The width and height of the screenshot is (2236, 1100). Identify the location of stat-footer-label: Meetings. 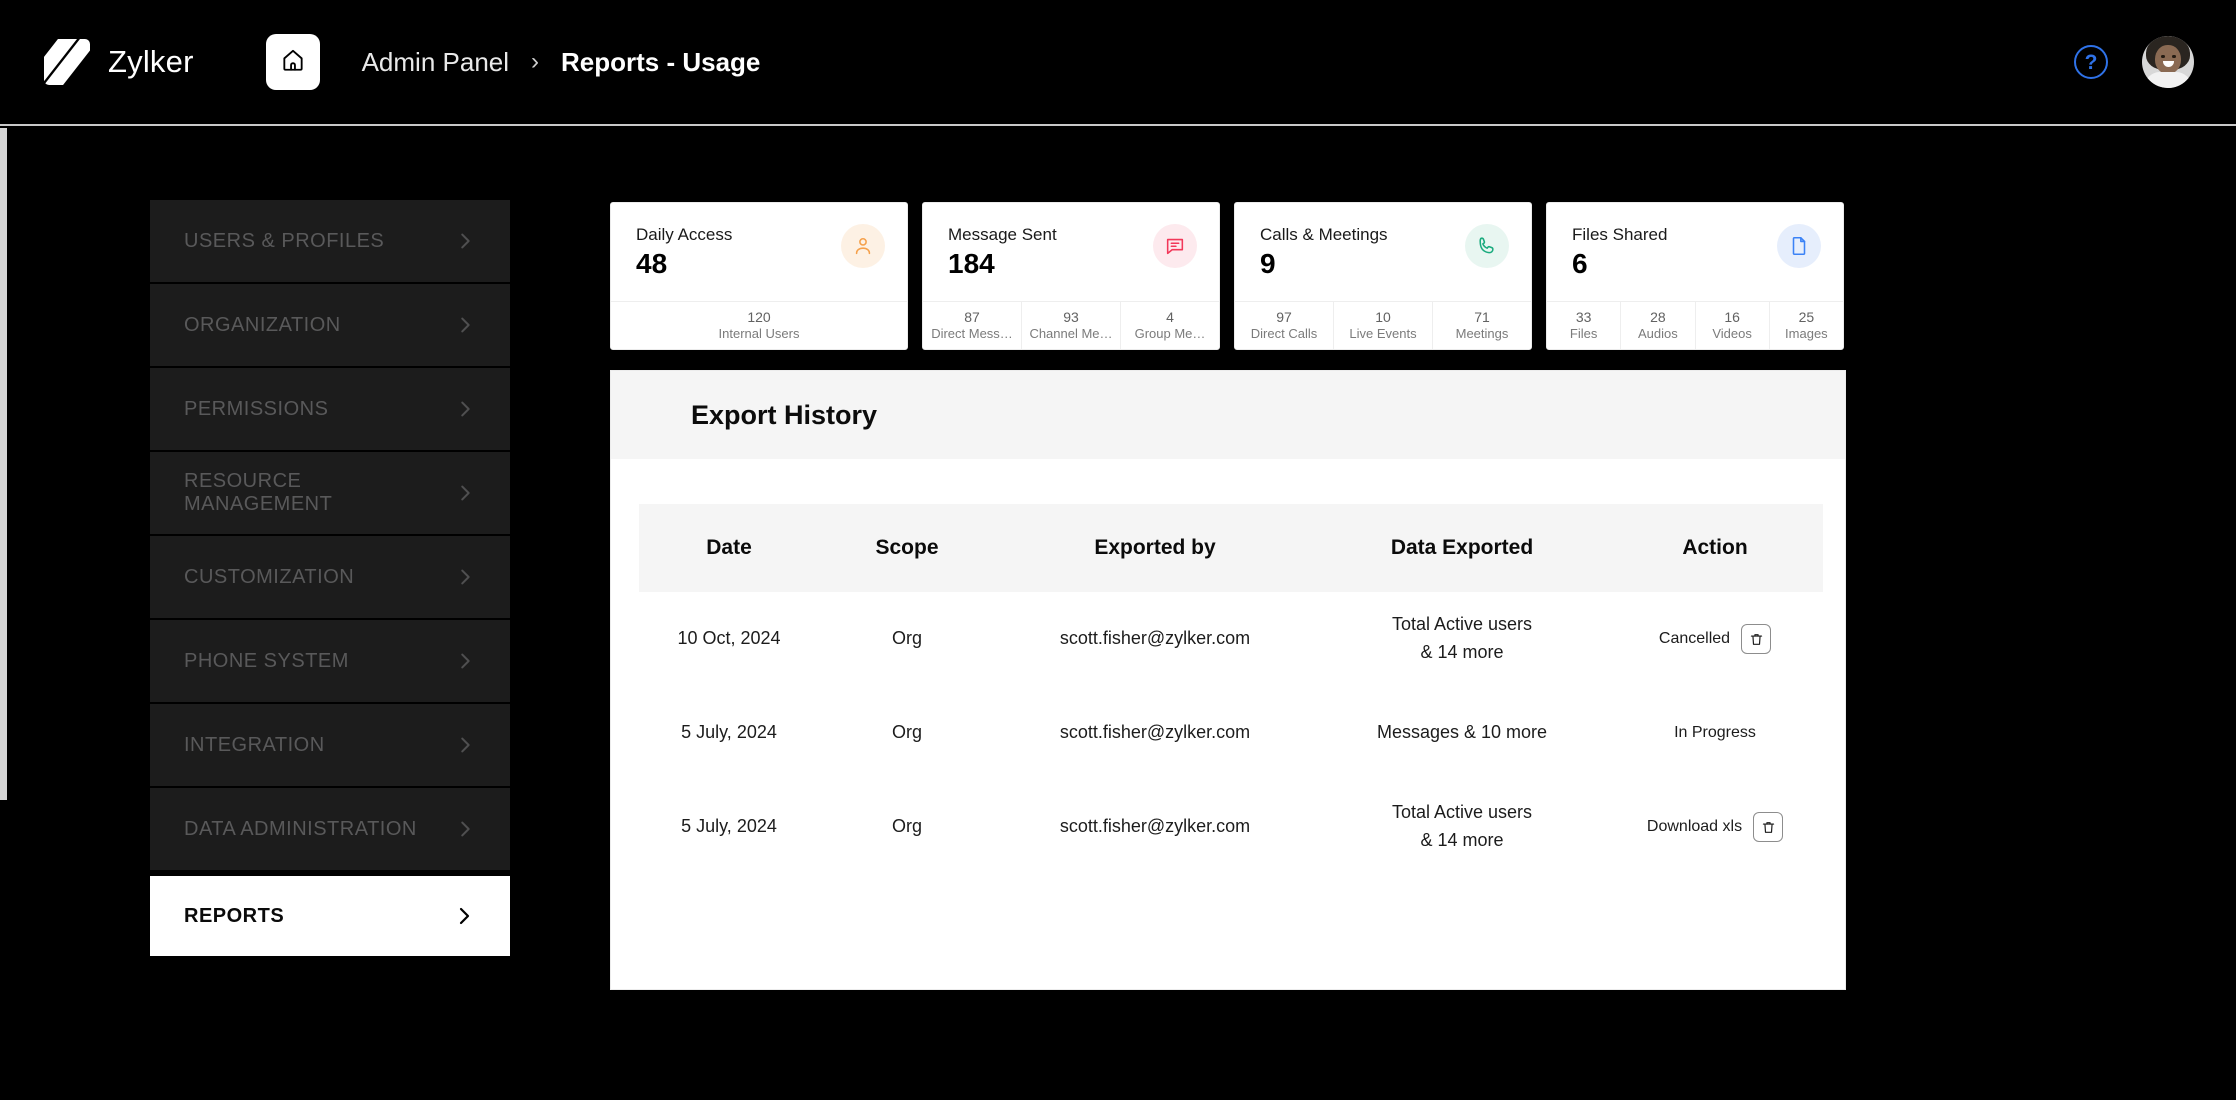
(1482, 334).